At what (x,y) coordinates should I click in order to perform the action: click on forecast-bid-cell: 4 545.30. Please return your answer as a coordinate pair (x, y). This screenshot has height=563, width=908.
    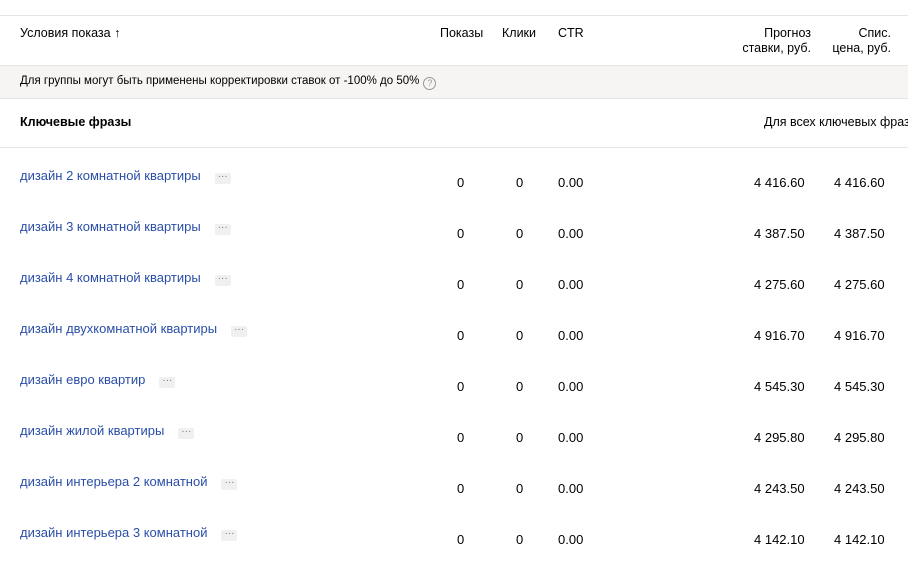
    Looking at the image, I should click on (779, 386).